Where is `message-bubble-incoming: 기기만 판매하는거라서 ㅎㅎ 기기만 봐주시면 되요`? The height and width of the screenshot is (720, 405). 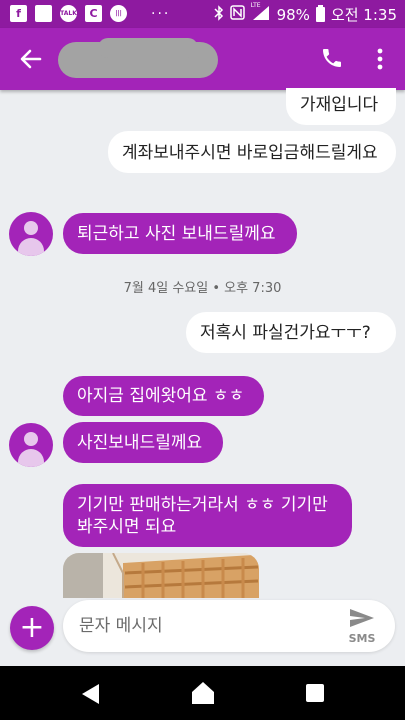 message-bubble-incoming: 기기만 판매하는거라서 ㅎㅎ 기기만 봐주시면 되요 is located at coordinates (207, 515).